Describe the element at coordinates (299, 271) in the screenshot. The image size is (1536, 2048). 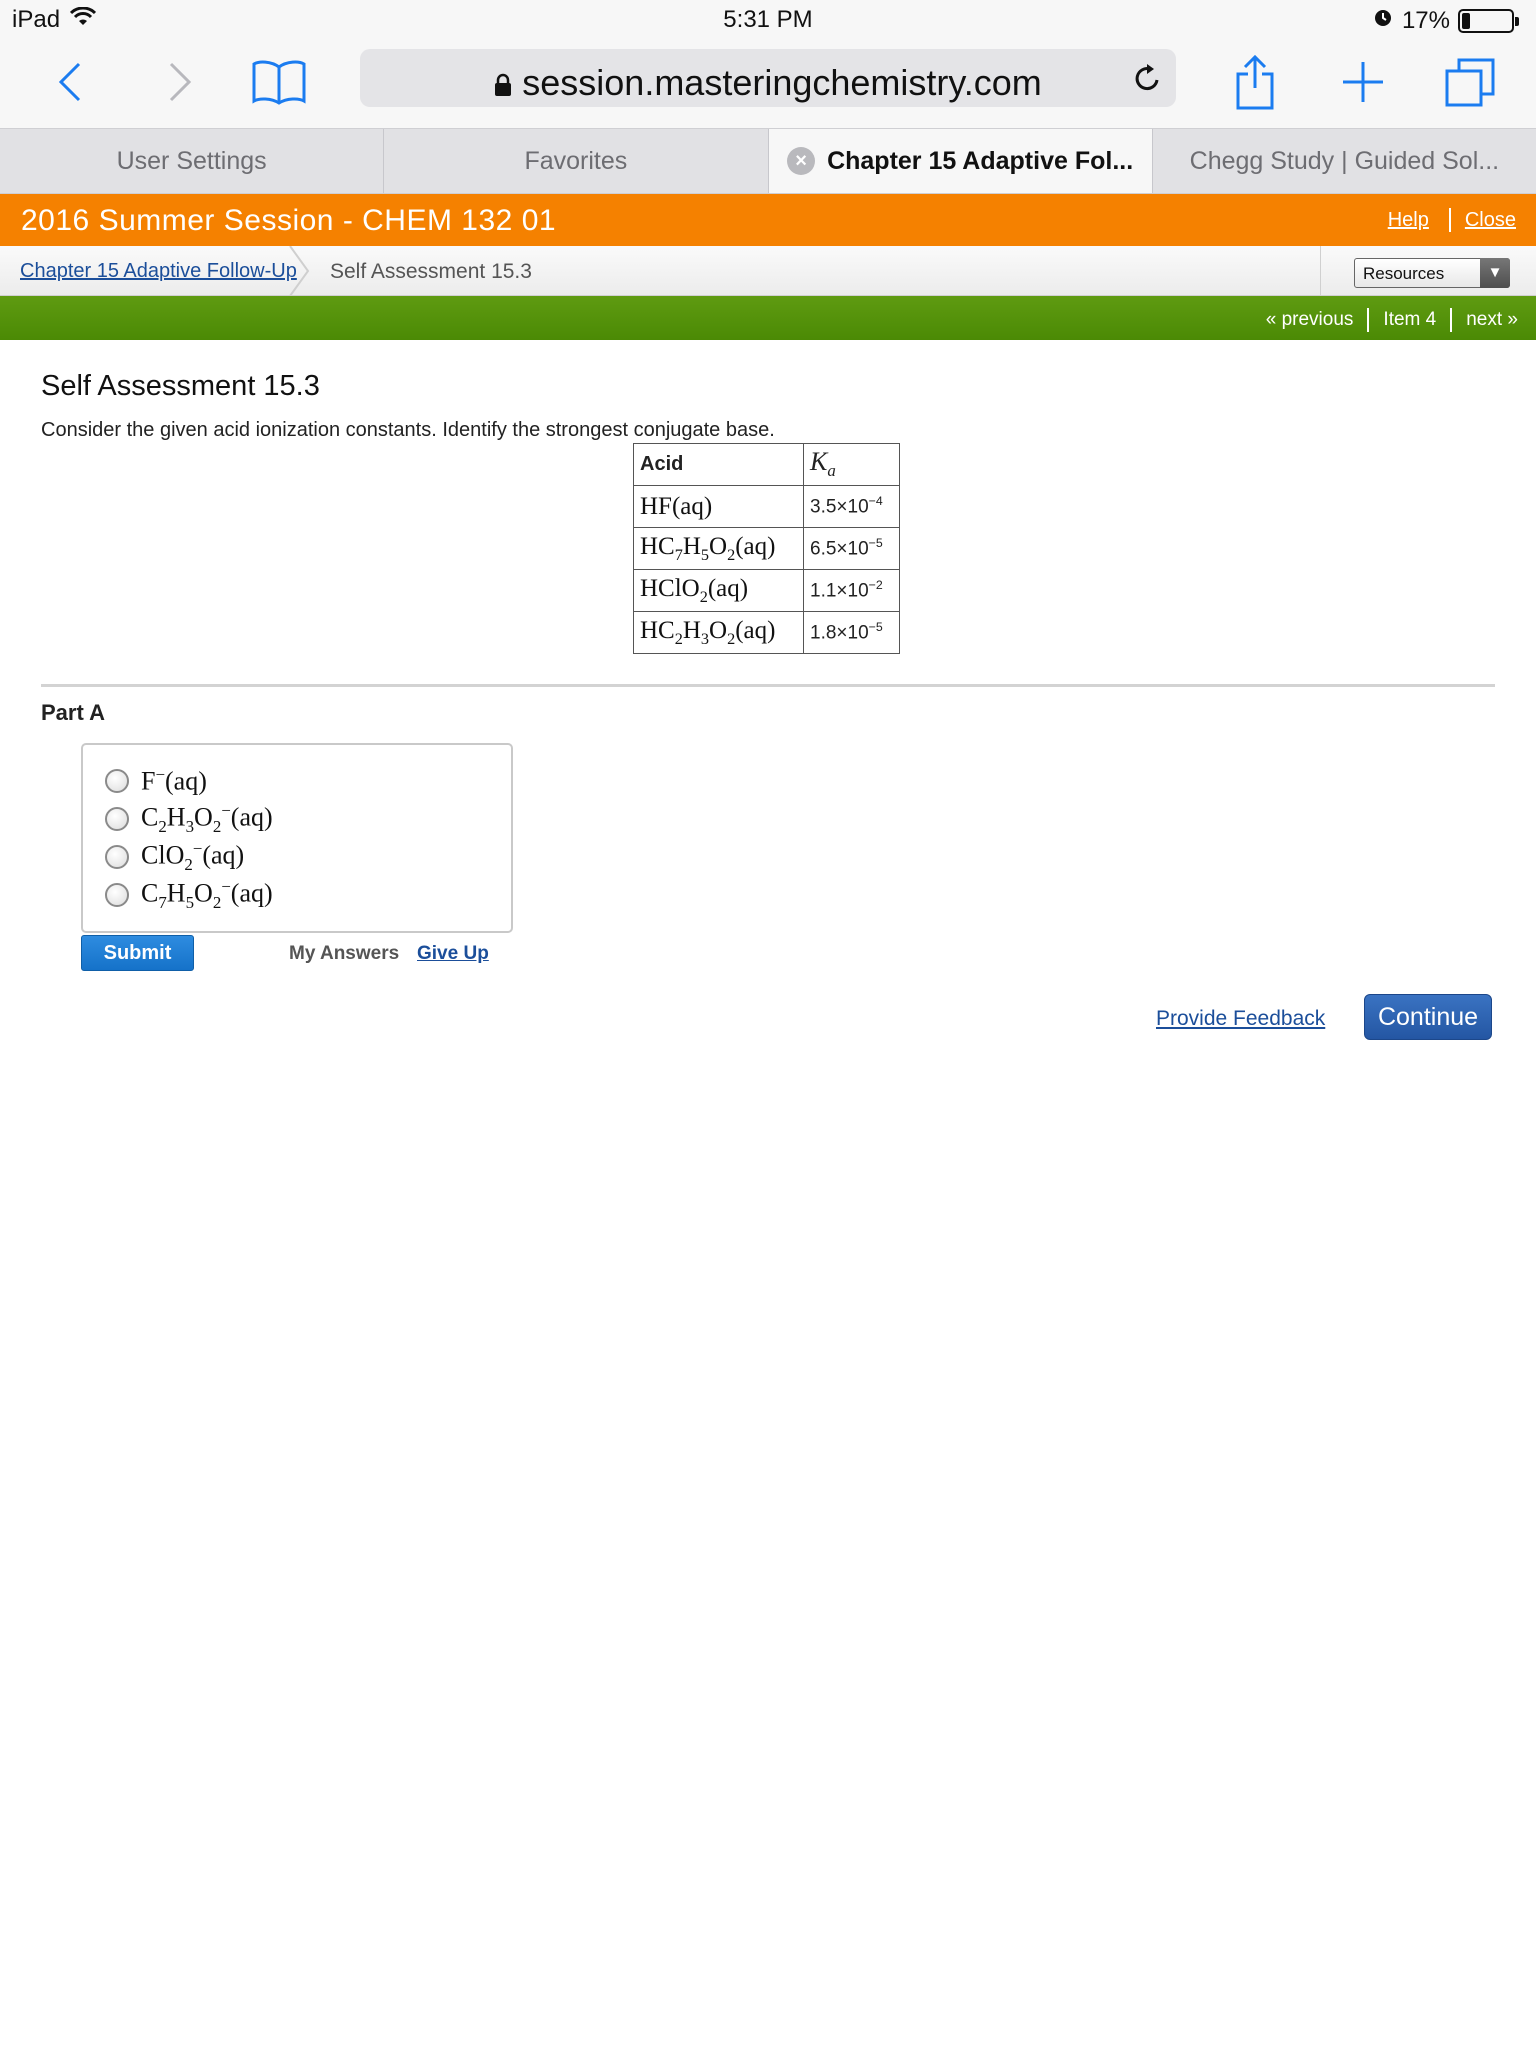
I see `breadcrumb-chevron-icon` at that location.